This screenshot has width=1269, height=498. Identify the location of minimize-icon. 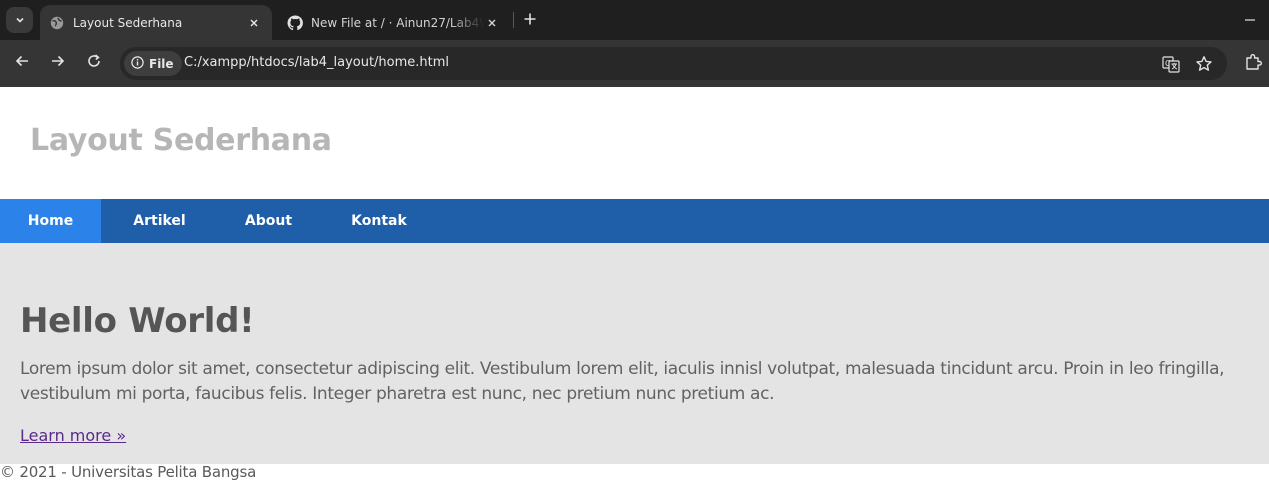
(1250, 20).